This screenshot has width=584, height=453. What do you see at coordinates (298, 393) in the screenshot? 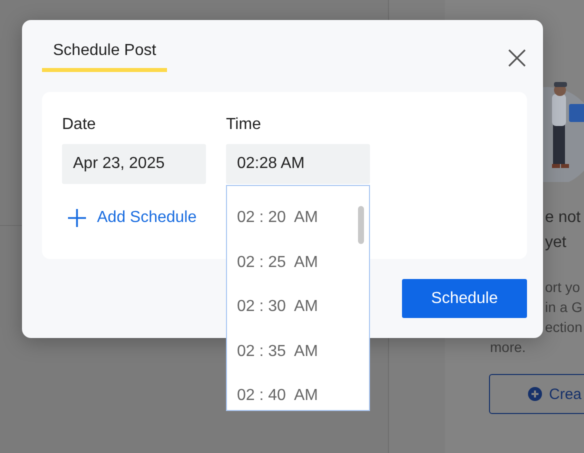
I see `time-option: 02 : 40 AM` at bounding box center [298, 393].